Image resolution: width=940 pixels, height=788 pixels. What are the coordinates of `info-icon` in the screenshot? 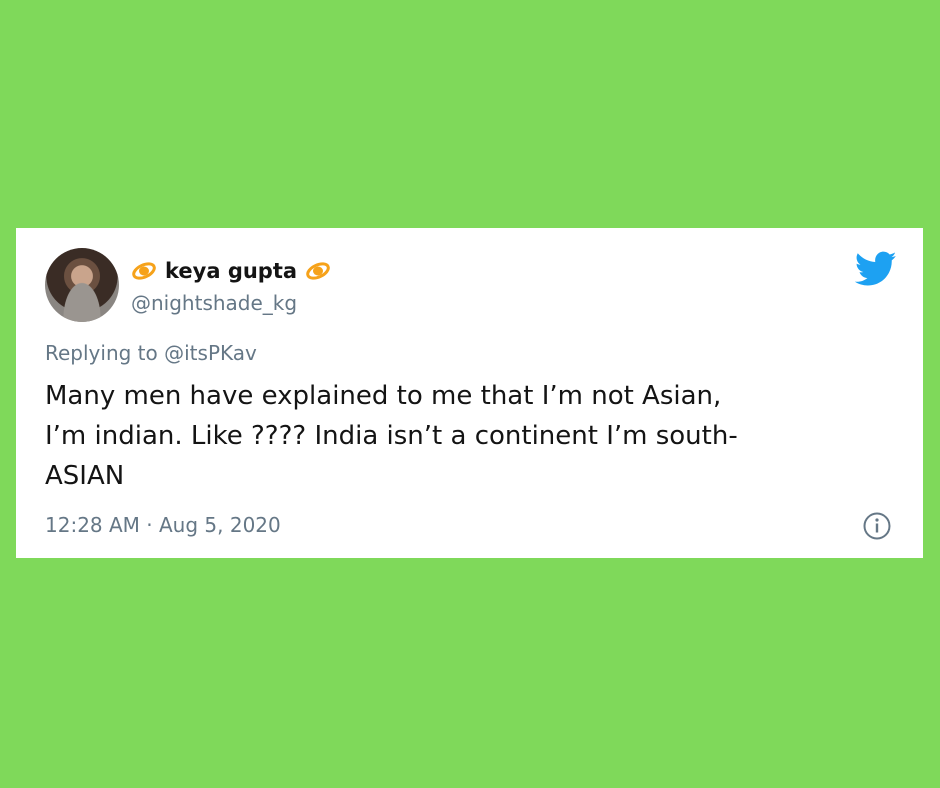 It's located at (877, 526).